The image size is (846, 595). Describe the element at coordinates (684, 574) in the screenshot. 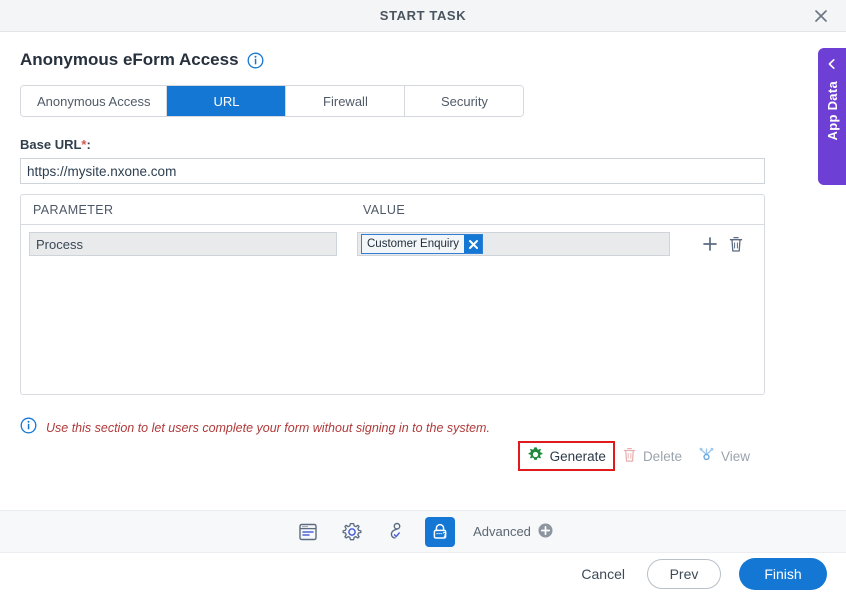

I see `prev-button: Prev` at that location.